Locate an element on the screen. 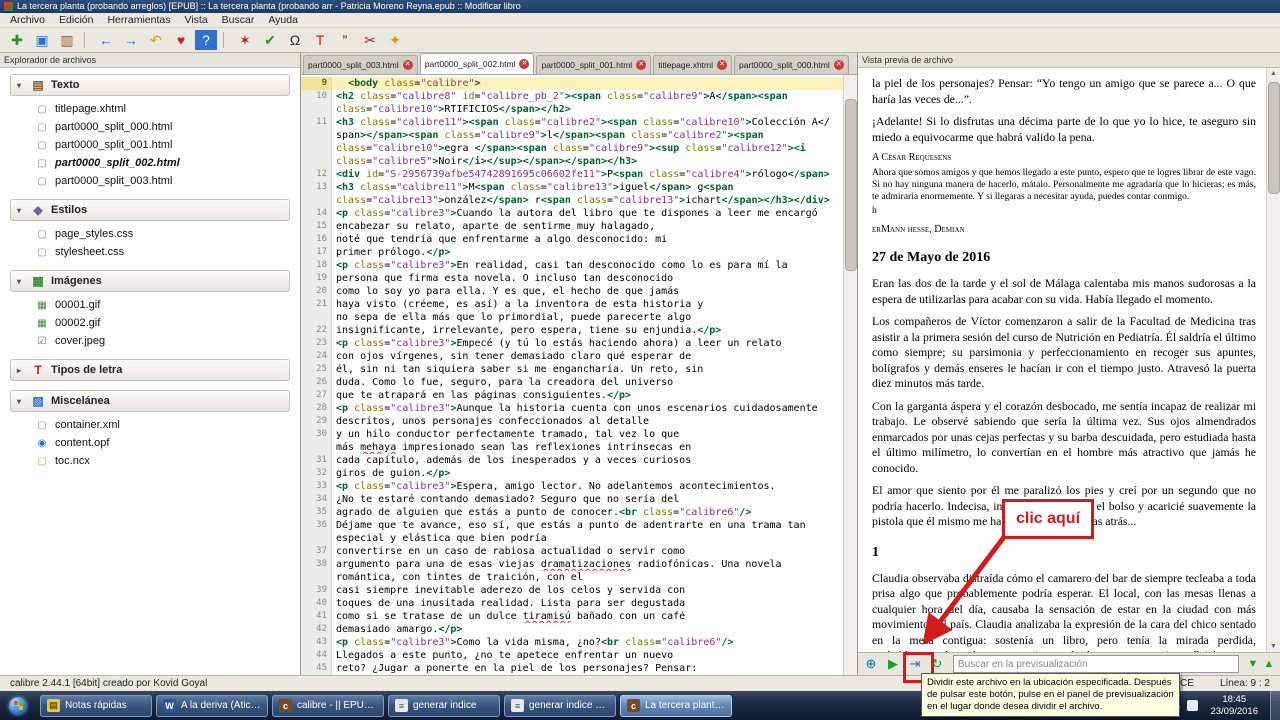 Image resolution: width=1280 pixels, height=720 pixels. help-icon: ? is located at coordinates (206, 40).